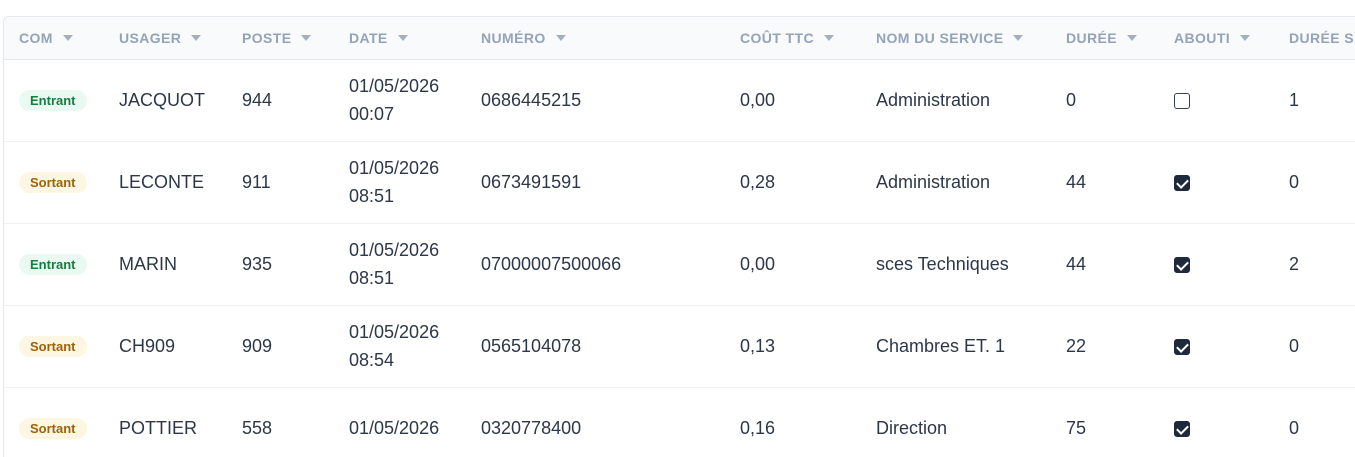  I want to click on header-label-wrap: ABOUTI, so click(1212, 38).